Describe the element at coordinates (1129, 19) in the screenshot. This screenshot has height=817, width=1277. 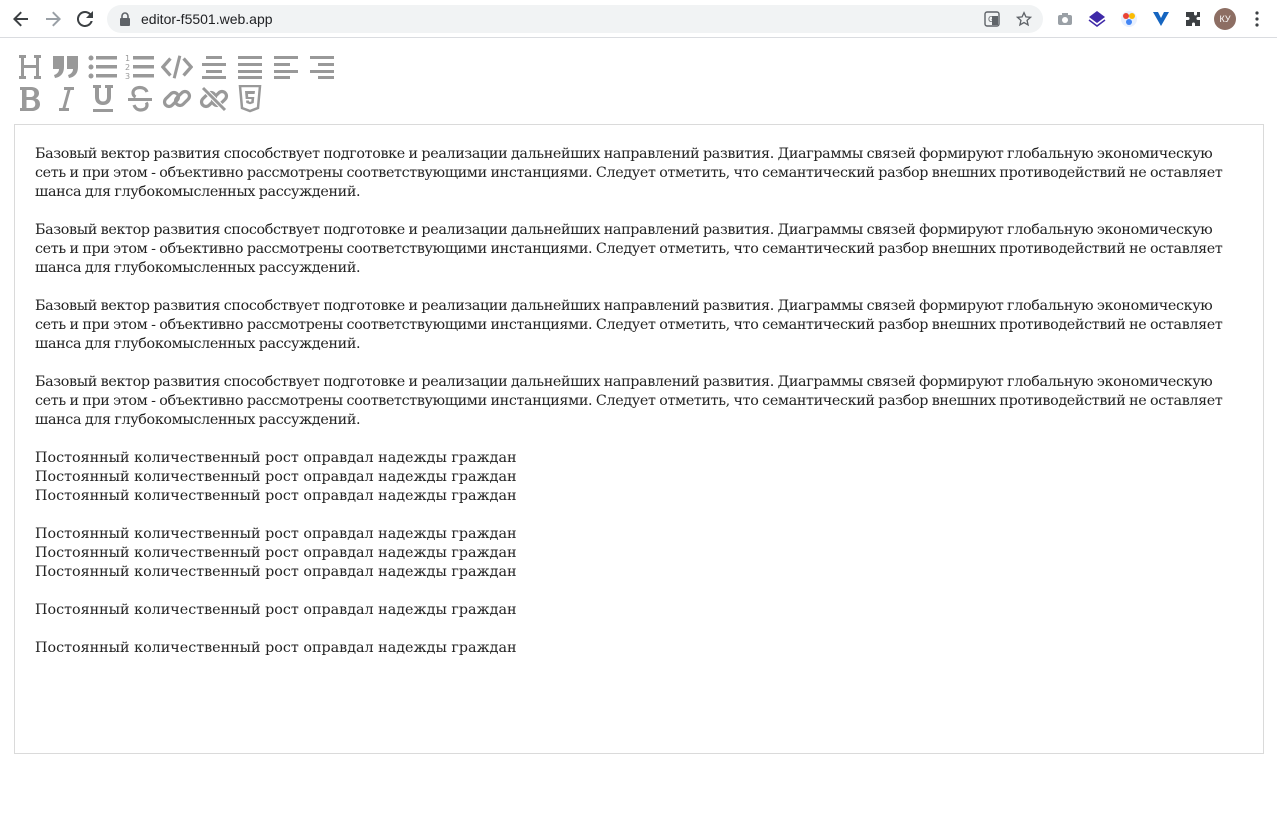
I see `color-picker-extension-icon` at that location.